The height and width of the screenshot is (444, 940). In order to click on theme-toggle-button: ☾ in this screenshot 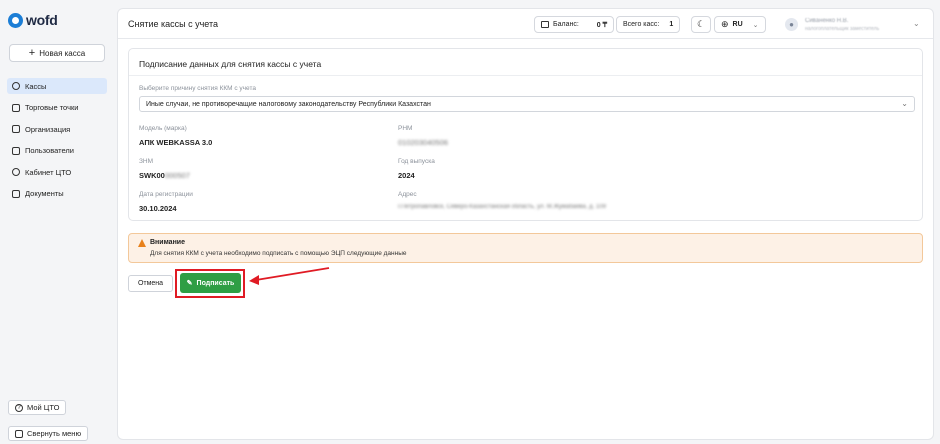, I will do `click(701, 24)`.